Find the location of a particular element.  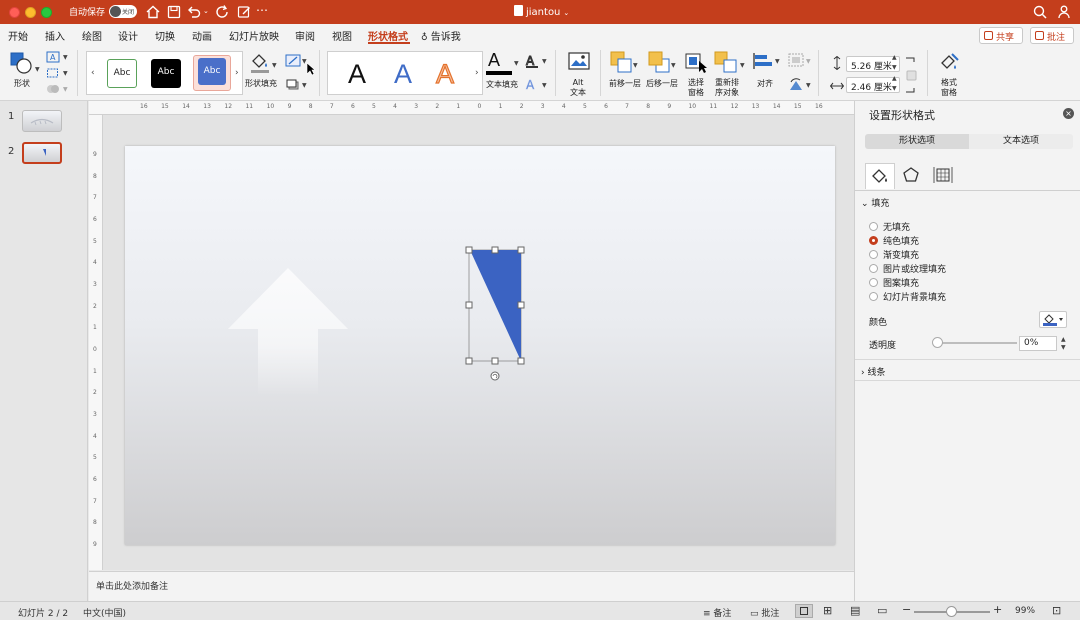

notes-area: 单击此处添加备注 is located at coordinates (471, 586).